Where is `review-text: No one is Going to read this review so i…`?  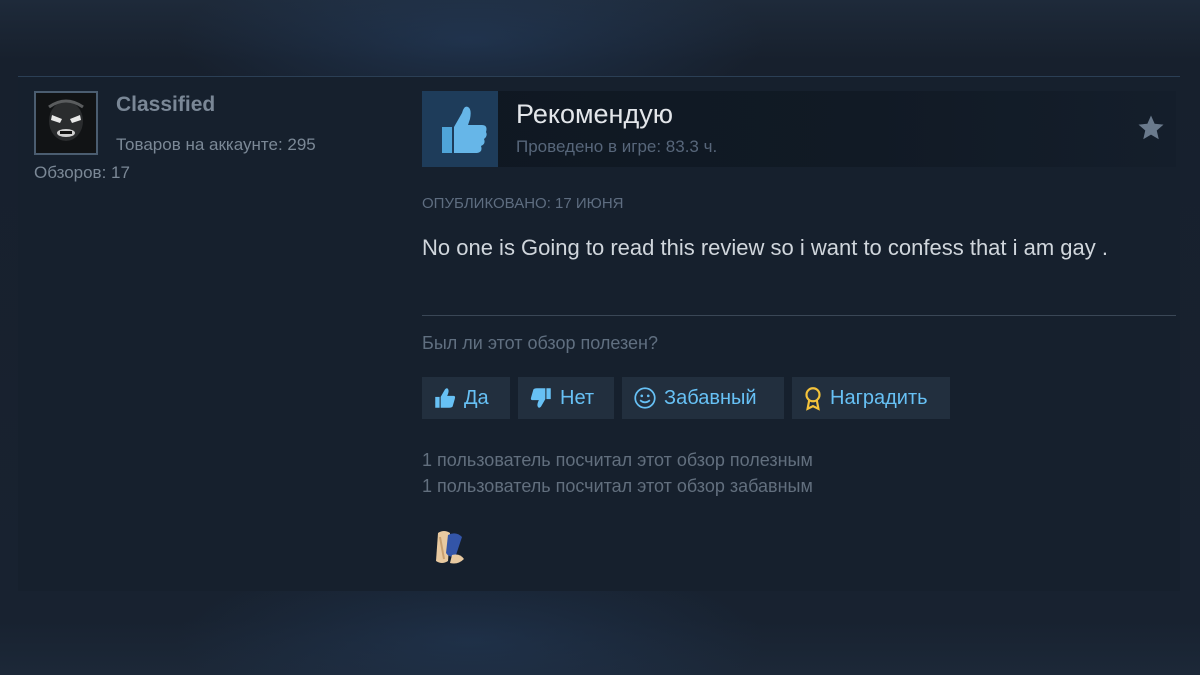
review-text: No one is Going to read this review so i… is located at coordinates (765, 247).